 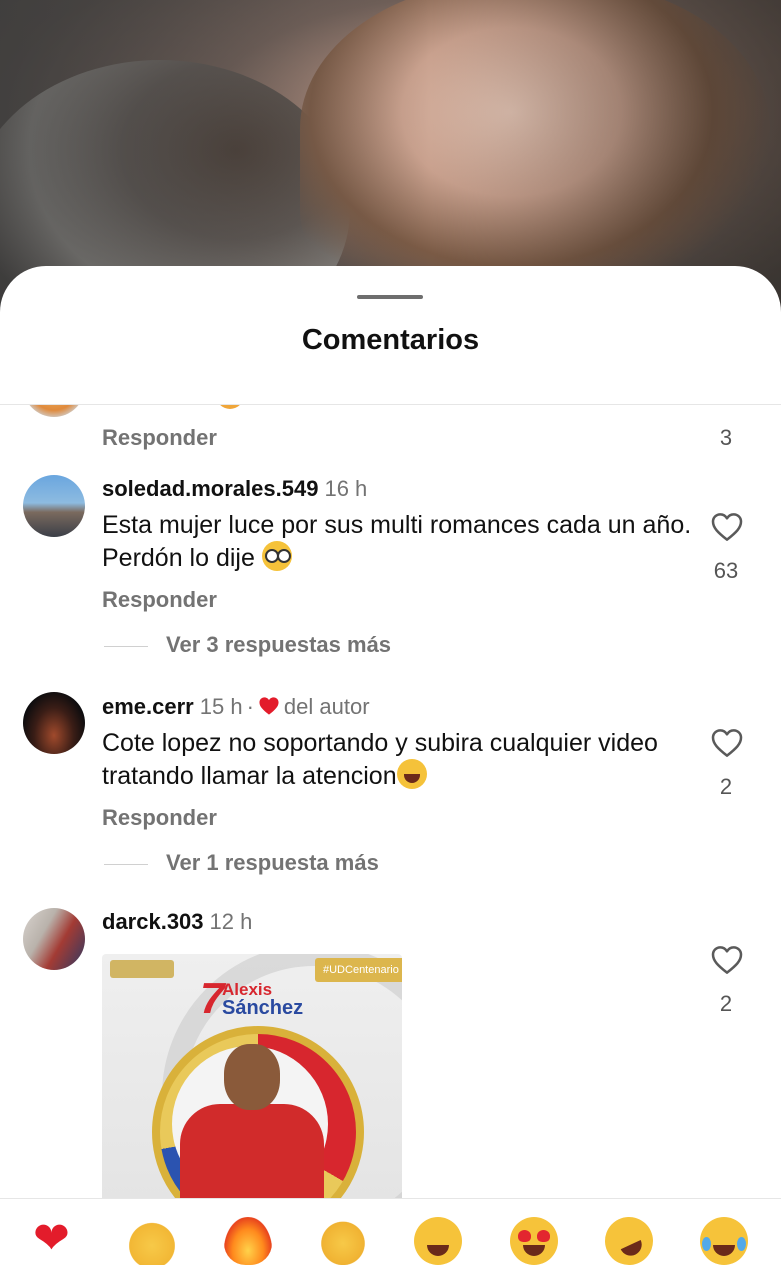 I want to click on comment-header: eme.cerr 15 h · del autor, so click(x=236, y=707).